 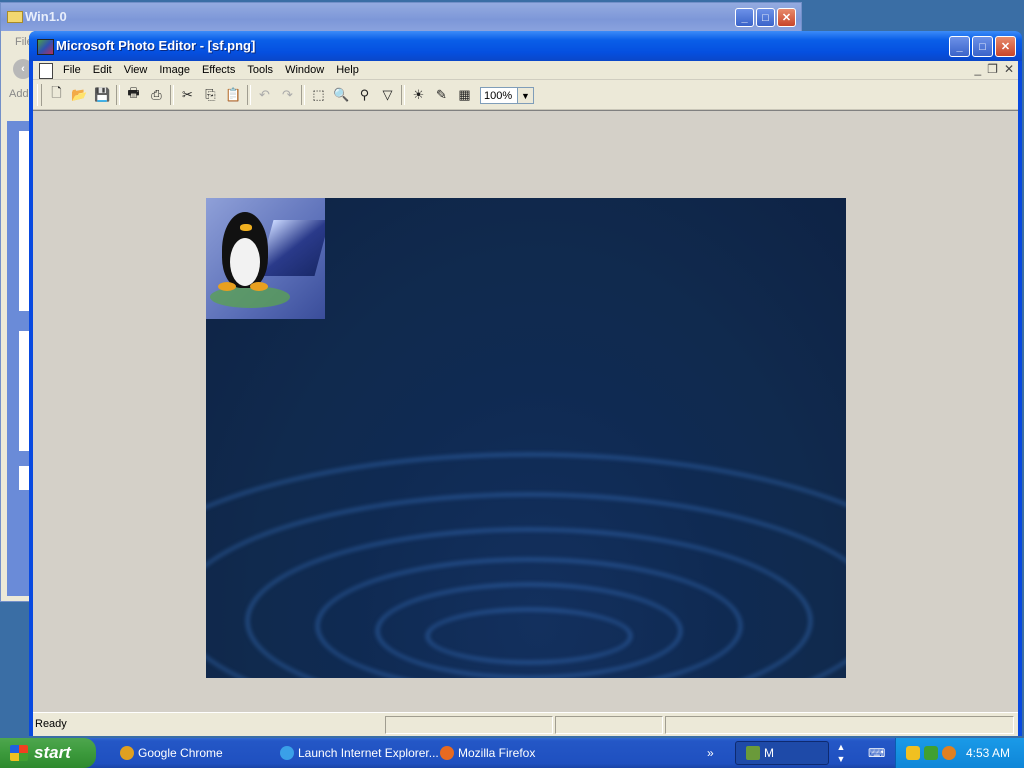 I want to click on start-button: start, so click(x=48, y=753).